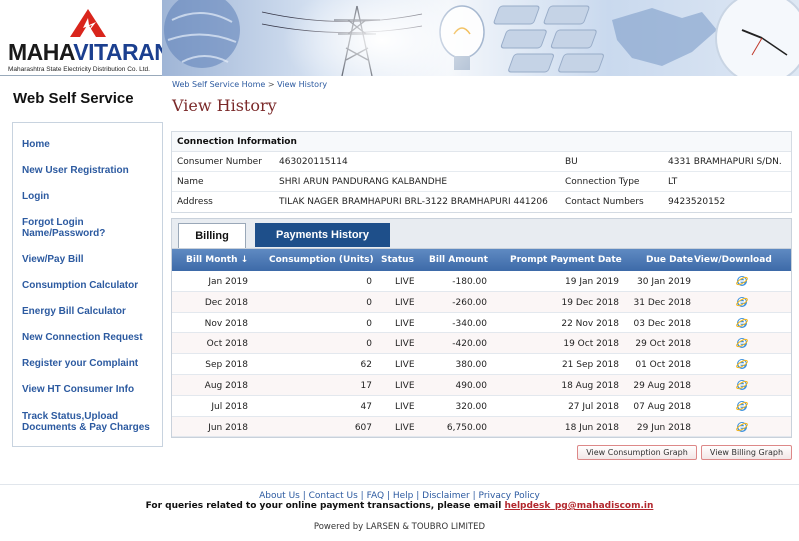  I want to click on header-banner-image, so click(480, 38).